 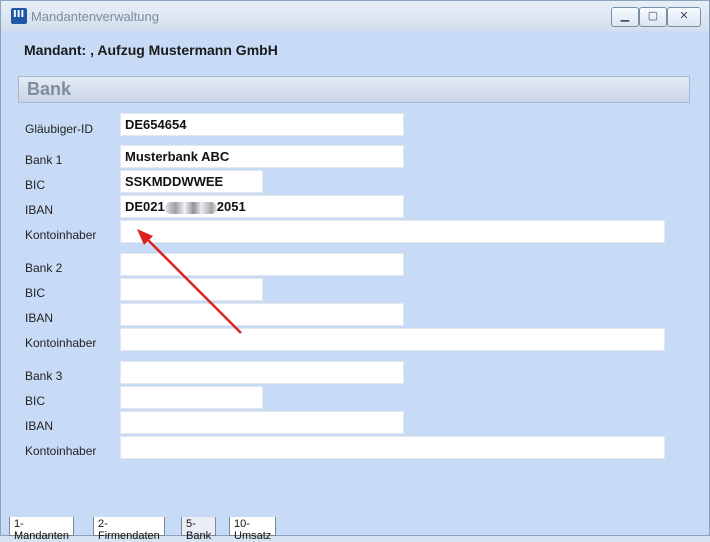 I want to click on bank1-name-field: Musterbank ABC, so click(x=262, y=156).